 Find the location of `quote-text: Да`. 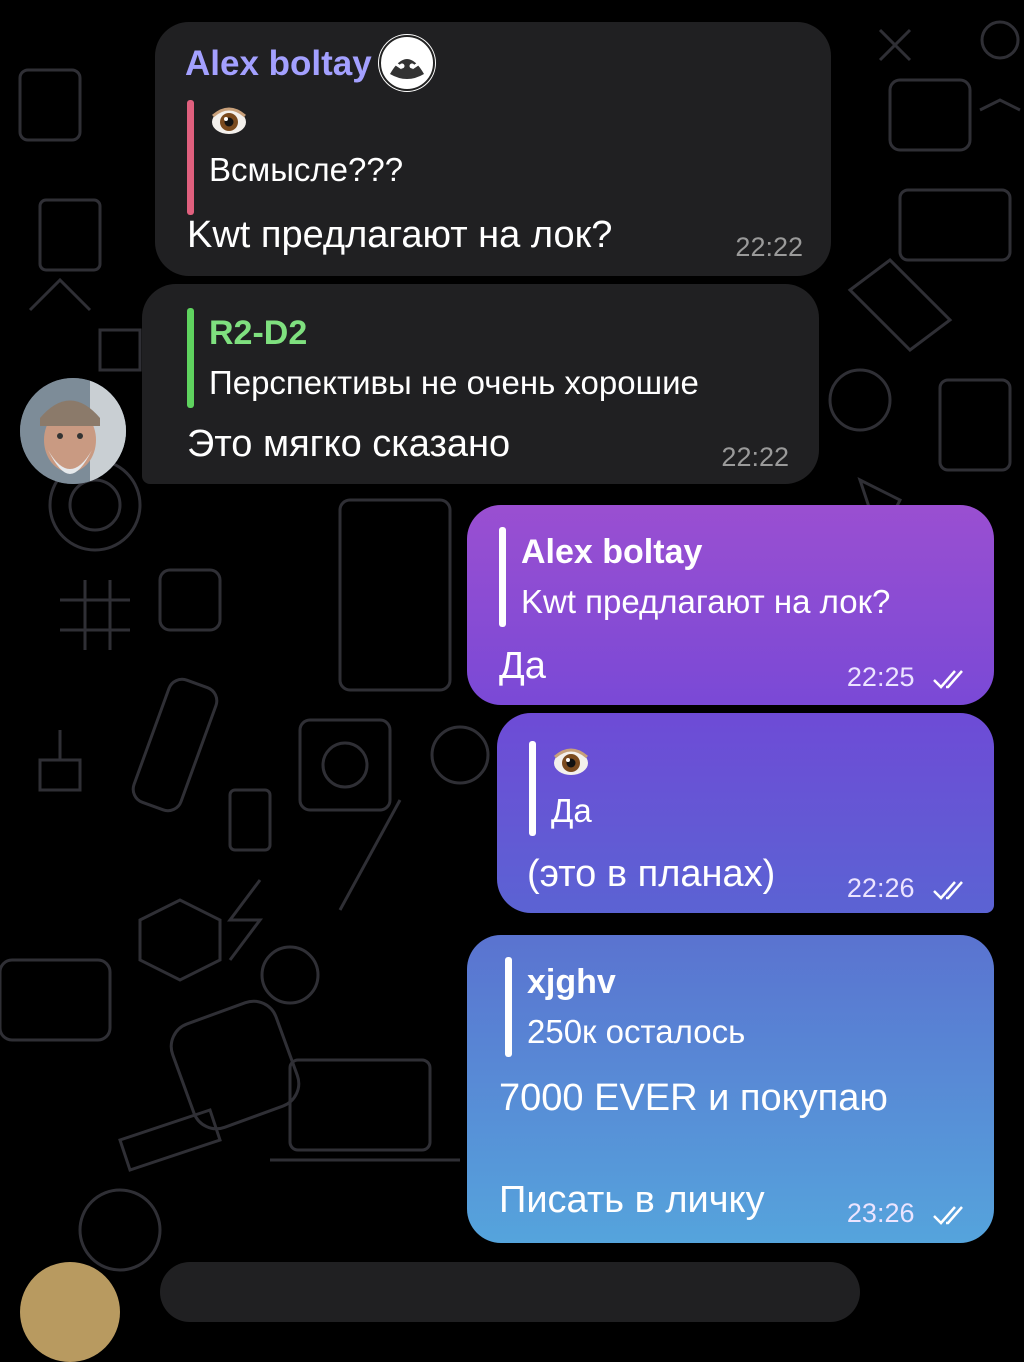

quote-text: Да is located at coordinates (571, 810).